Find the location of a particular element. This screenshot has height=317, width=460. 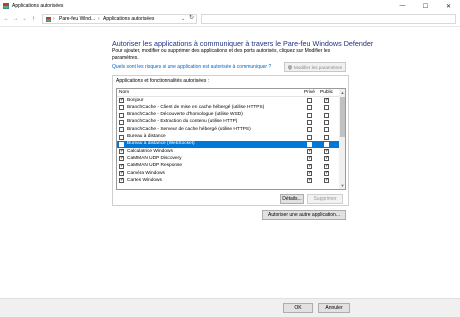

list-item: Bureau à distance is located at coordinates (228, 137).